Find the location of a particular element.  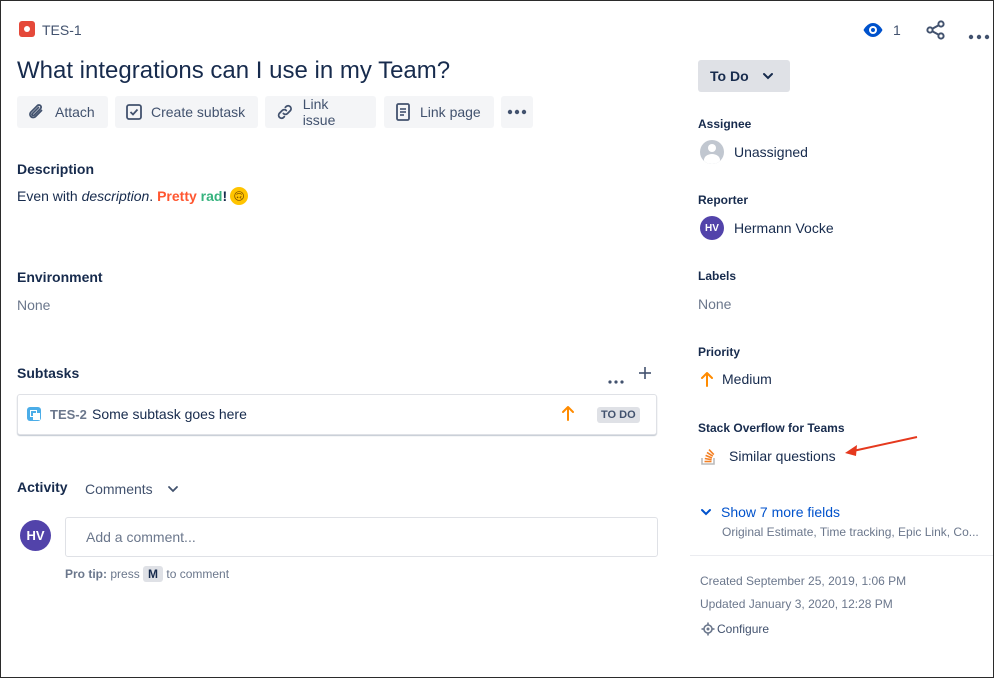

share-button is located at coordinates (936, 32).